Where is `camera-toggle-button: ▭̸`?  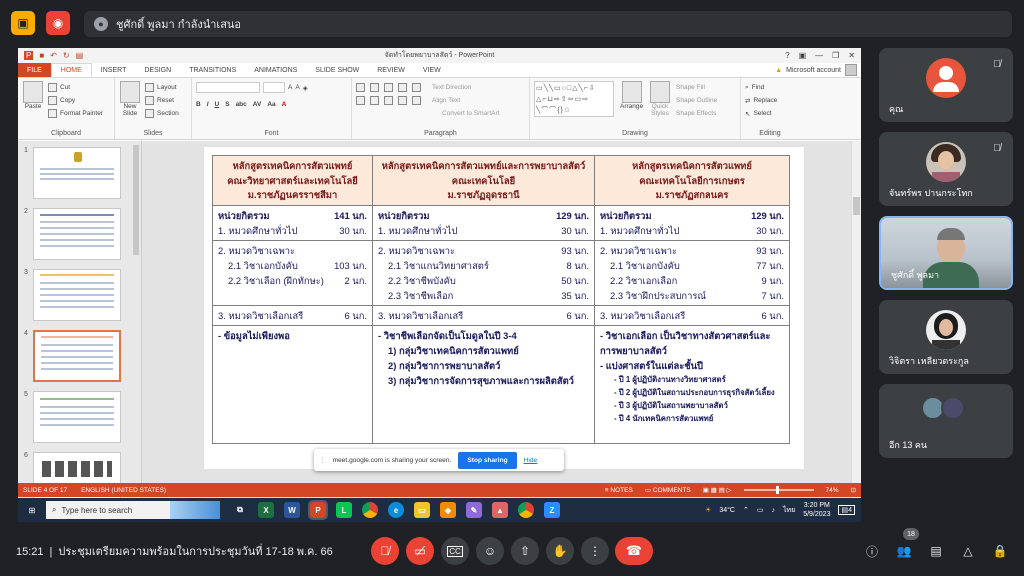
camera-toggle-button: ▭̸ is located at coordinates (420, 551).